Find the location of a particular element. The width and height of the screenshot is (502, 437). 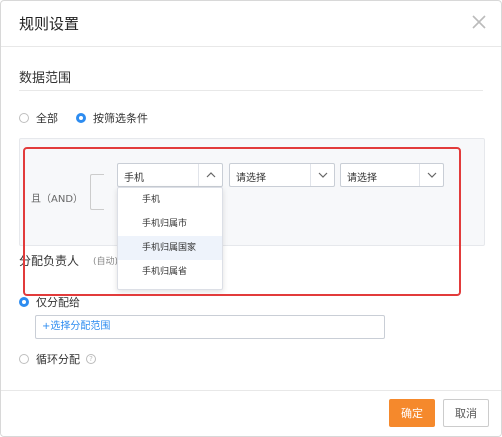

radio-assign-only-label: 仅分配给 is located at coordinates (58, 302).